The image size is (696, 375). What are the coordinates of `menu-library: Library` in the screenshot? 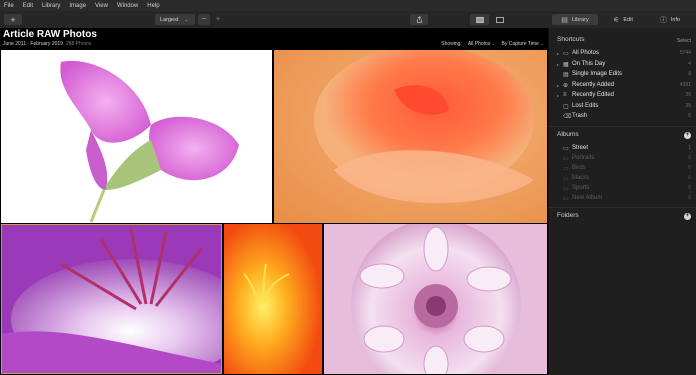 It's located at (51, 6).